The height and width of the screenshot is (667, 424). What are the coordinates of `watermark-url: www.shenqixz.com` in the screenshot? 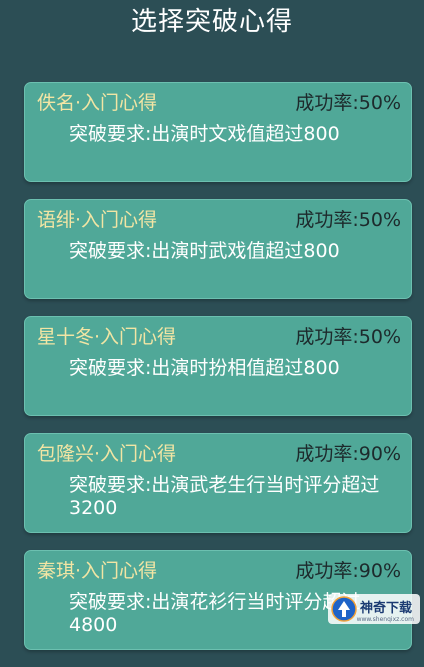 It's located at (385, 619).